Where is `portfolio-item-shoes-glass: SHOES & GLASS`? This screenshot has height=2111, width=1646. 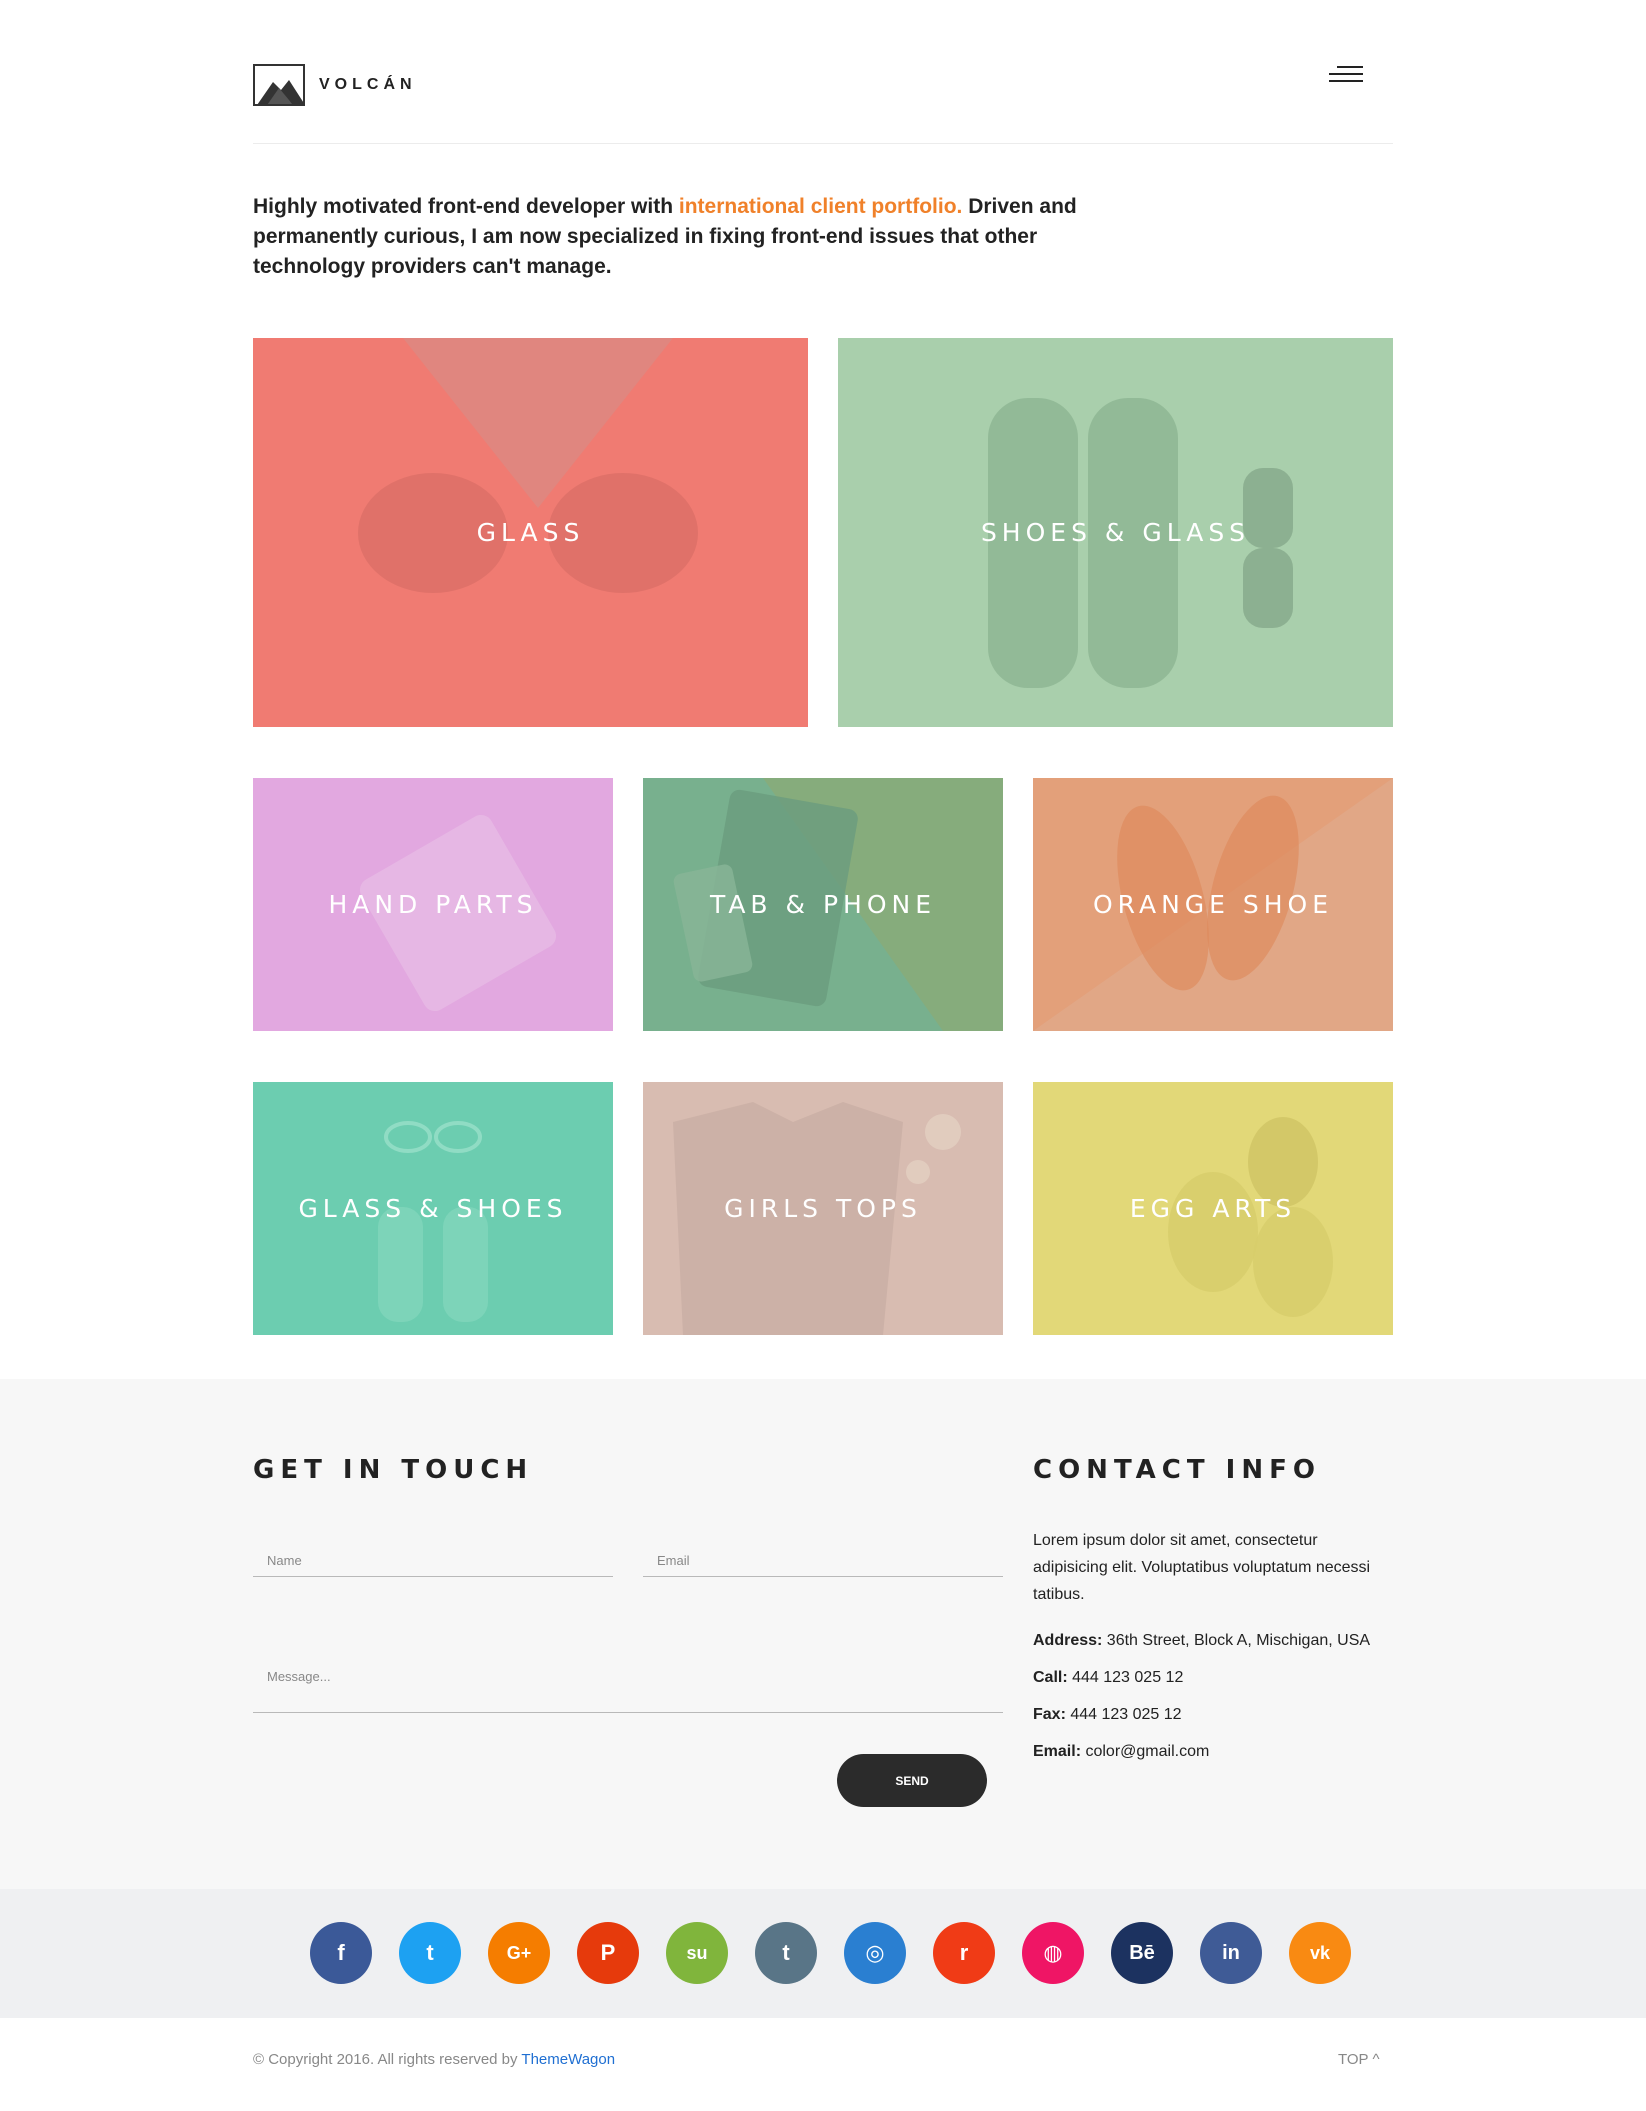
portfolio-item-shoes-glass: SHOES & GLASS is located at coordinates (1115, 532).